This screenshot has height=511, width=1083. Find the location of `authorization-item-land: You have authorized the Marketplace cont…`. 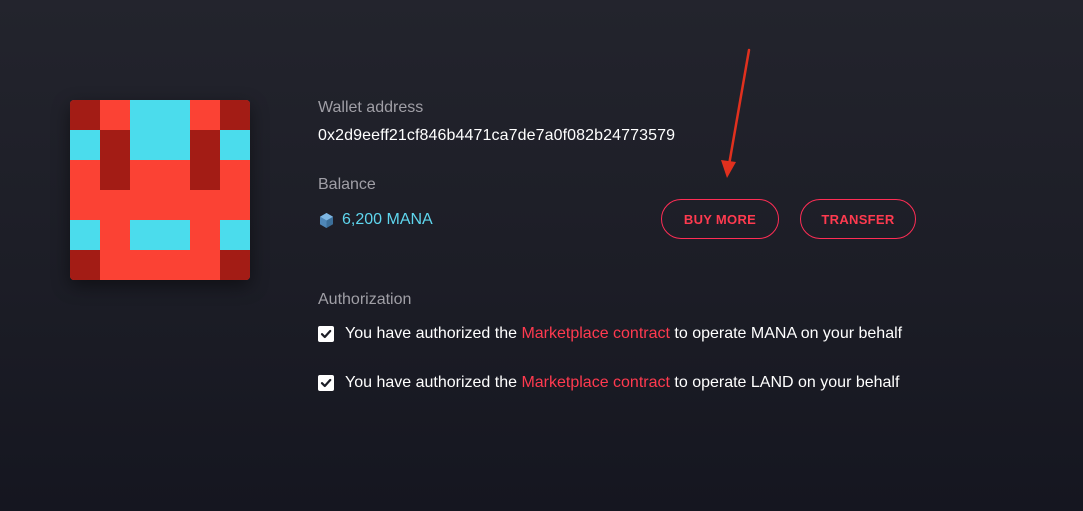

authorization-item-land: You have authorized the Marketplace cont… is located at coordinates (608, 383).